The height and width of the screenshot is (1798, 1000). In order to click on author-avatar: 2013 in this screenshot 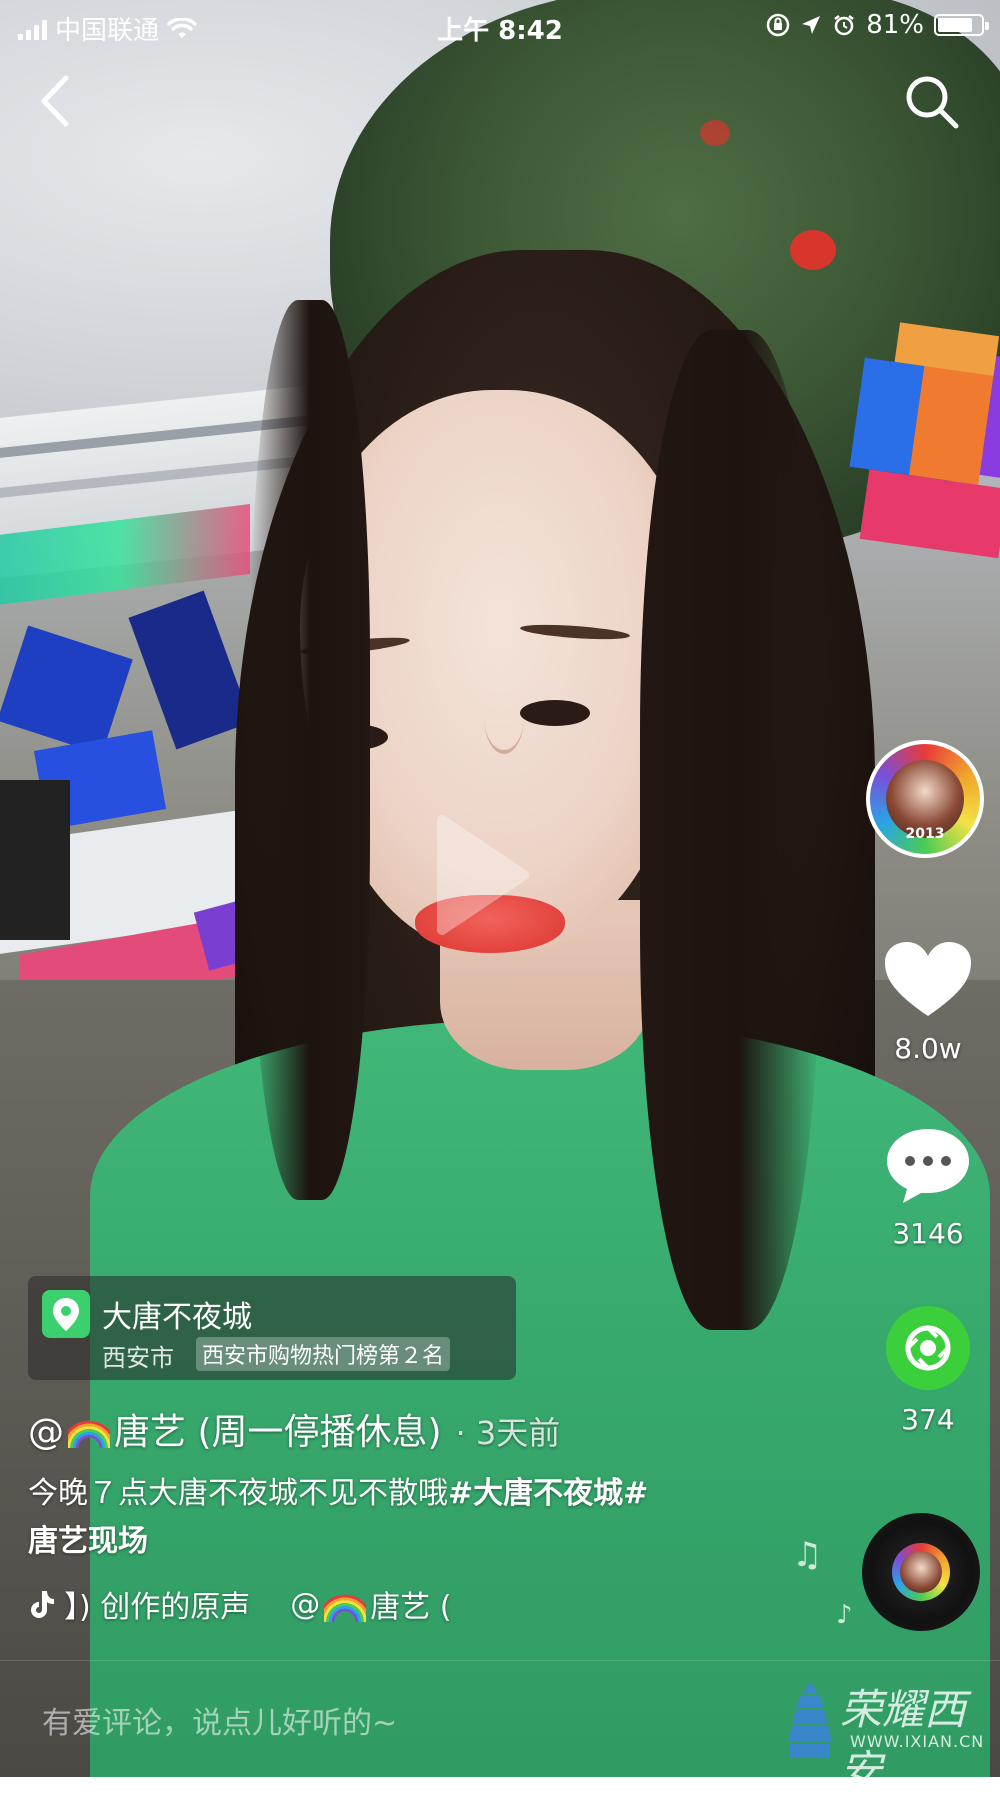, I will do `click(925, 799)`.